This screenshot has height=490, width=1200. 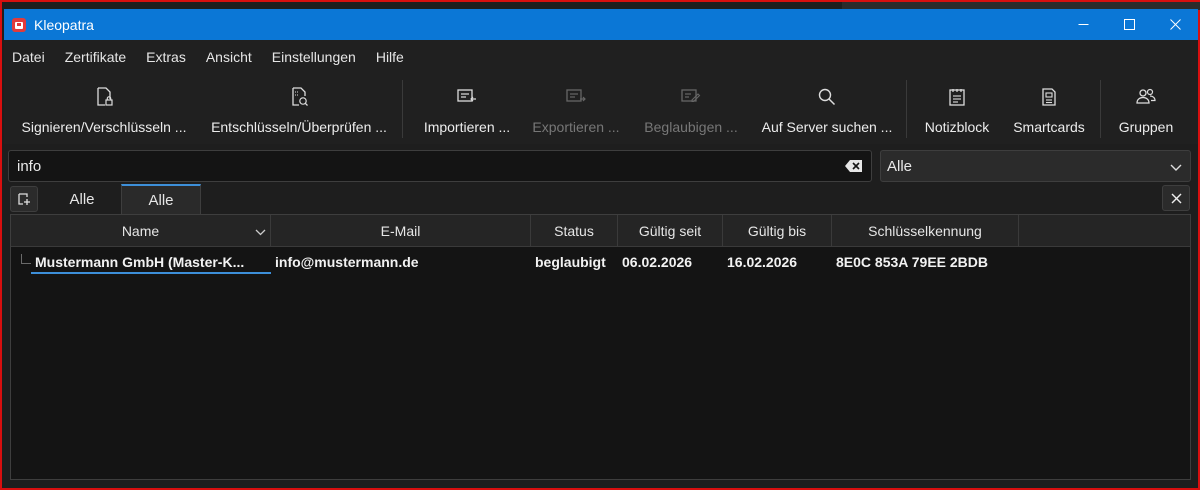 I want to click on smartcards-button: Smartcards, so click(x=1049, y=109).